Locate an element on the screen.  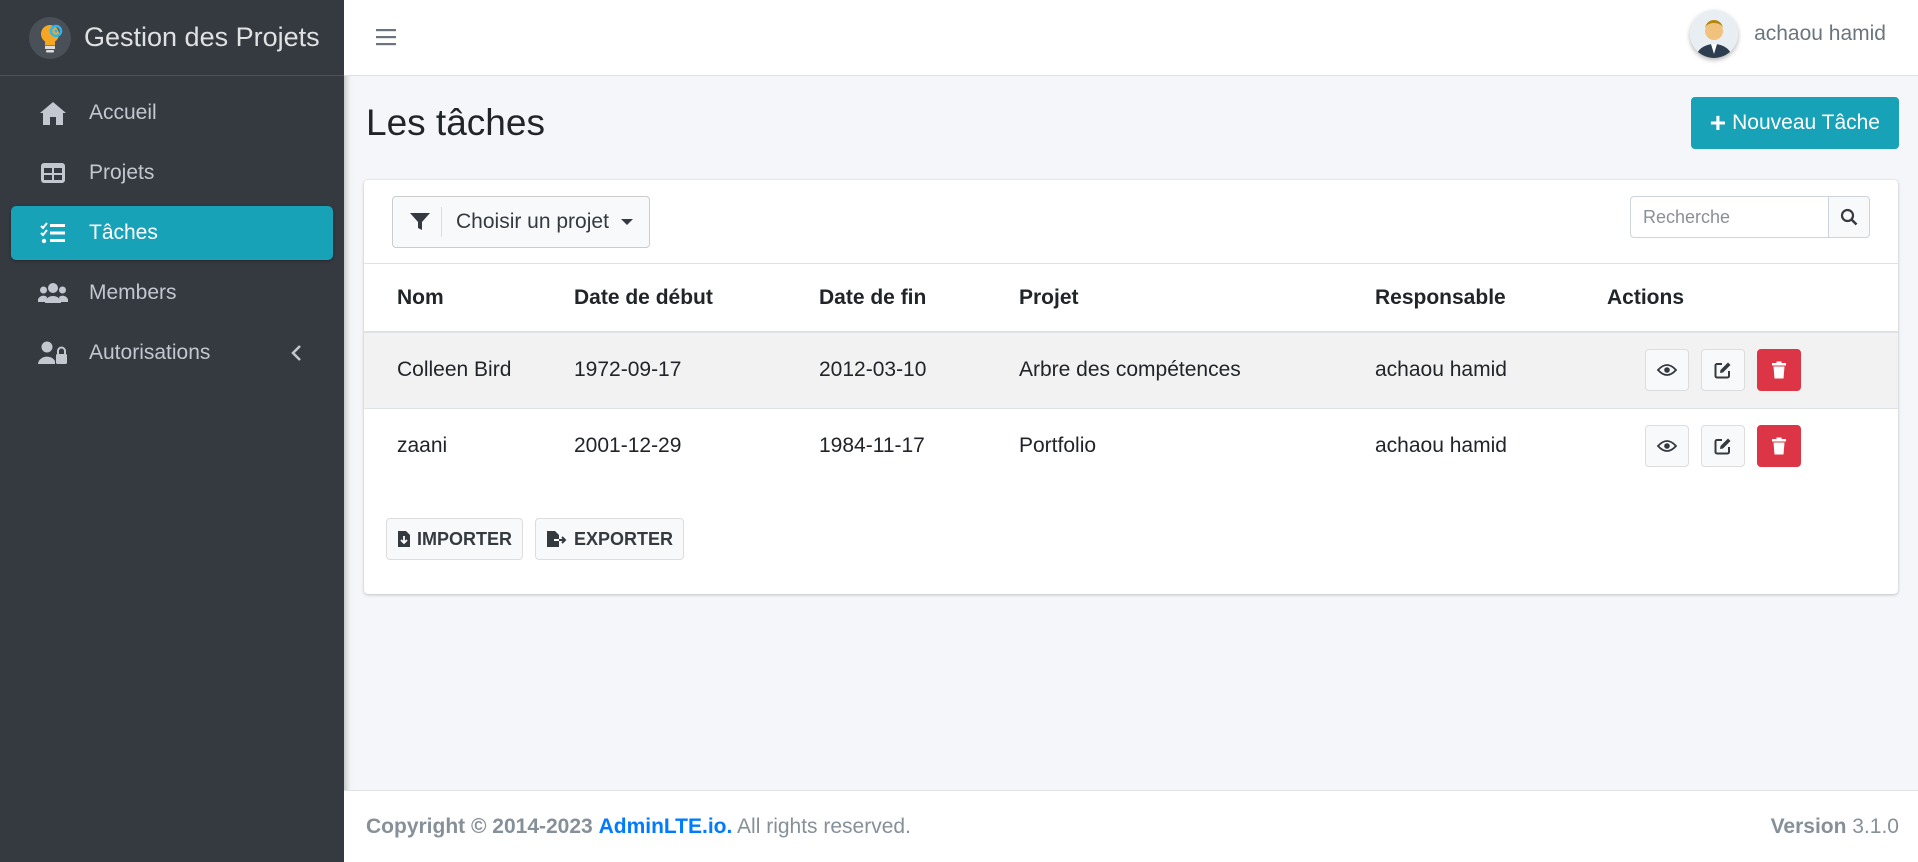
search-group is located at coordinates (1750, 217).